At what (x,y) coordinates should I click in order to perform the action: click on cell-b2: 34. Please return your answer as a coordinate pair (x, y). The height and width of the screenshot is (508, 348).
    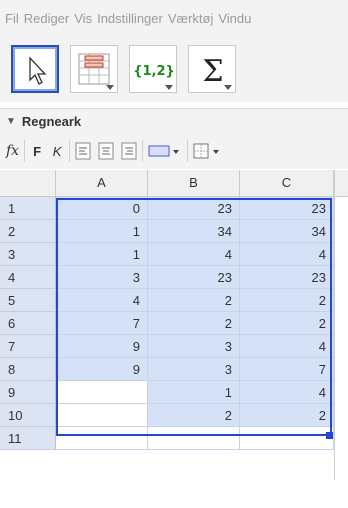
    Looking at the image, I should click on (194, 231).